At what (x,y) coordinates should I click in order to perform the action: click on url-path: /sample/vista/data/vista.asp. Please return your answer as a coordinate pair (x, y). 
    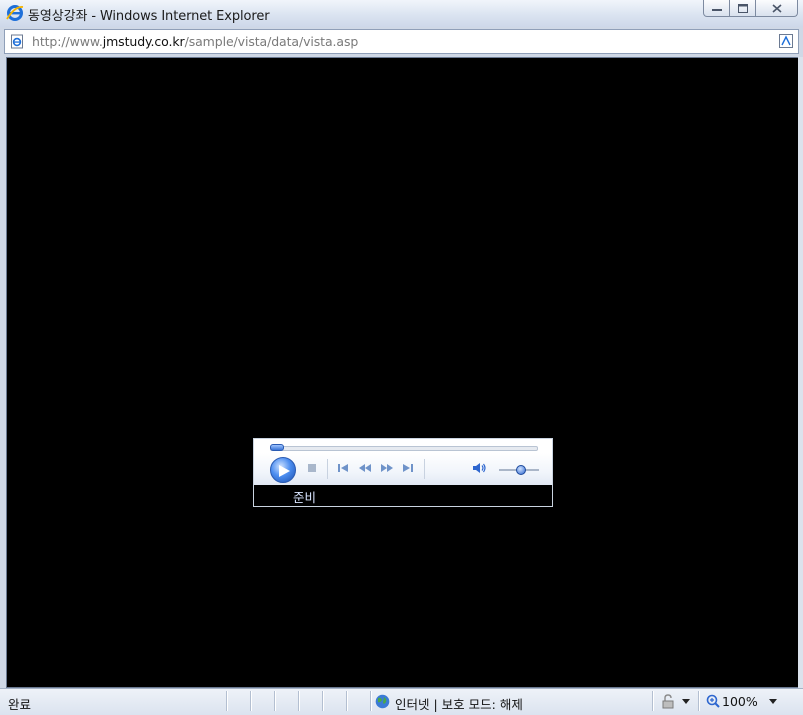
    Looking at the image, I should click on (271, 41).